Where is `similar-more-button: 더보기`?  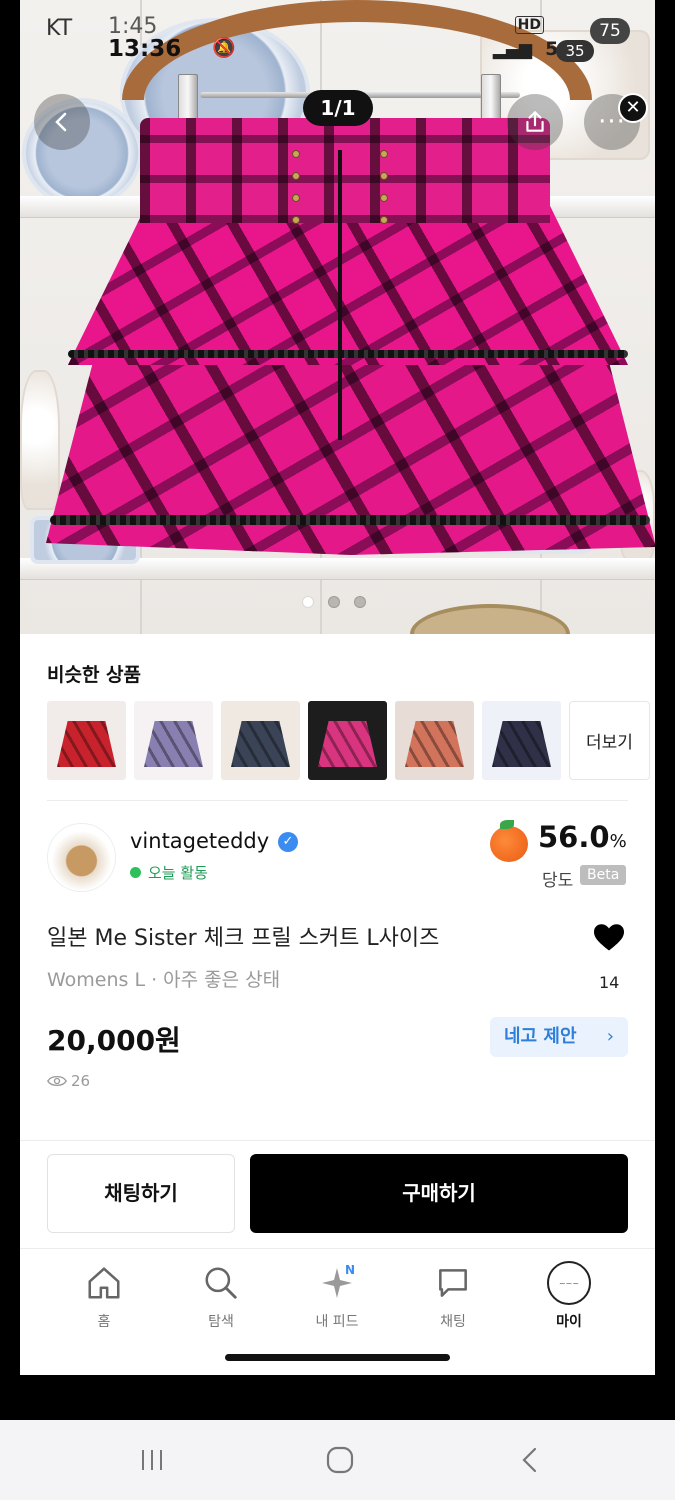
similar-more-button: 더보기 is located at coordinates (609, 740).